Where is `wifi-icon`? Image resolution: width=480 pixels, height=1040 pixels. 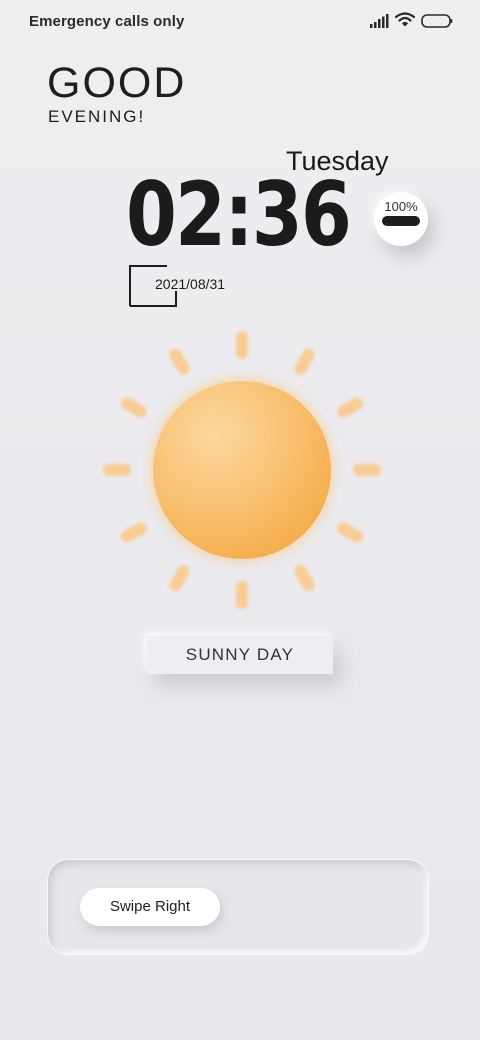
wifi-icon is located at coordinates (405, 19).